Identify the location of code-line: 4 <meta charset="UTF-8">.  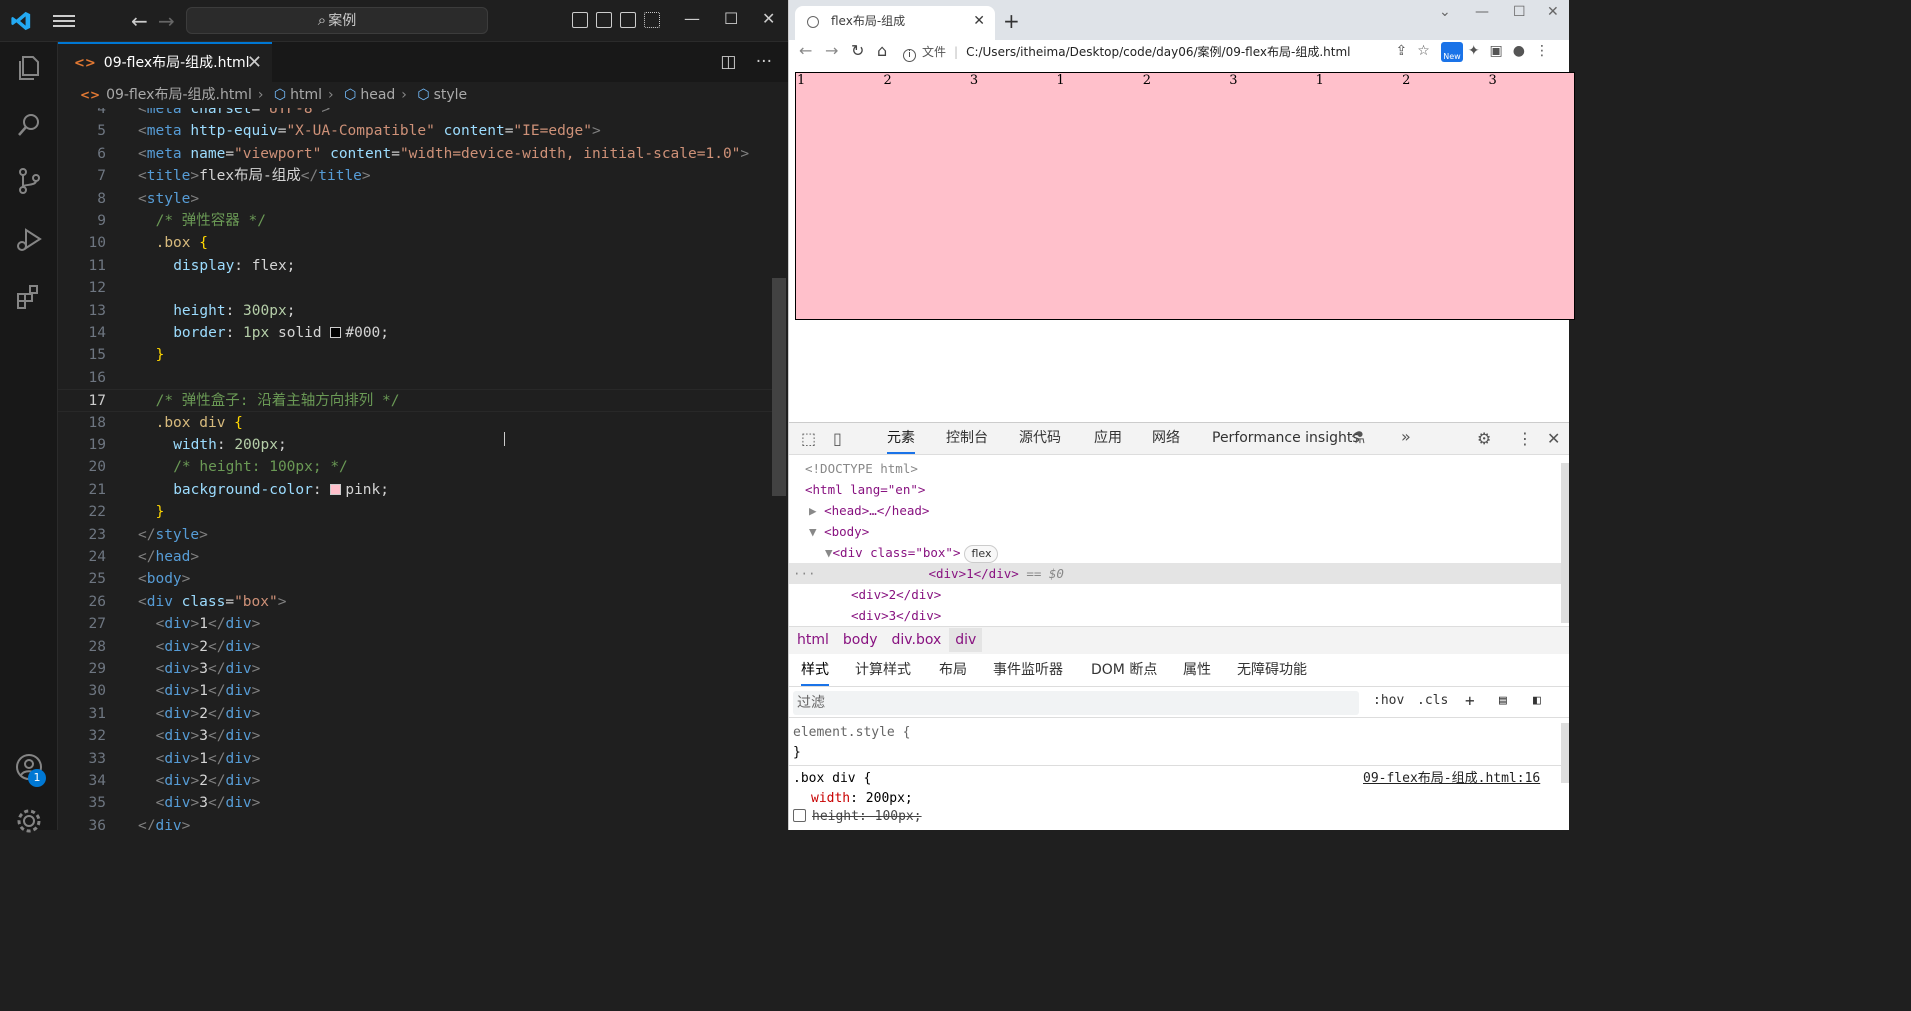
(415, 114).